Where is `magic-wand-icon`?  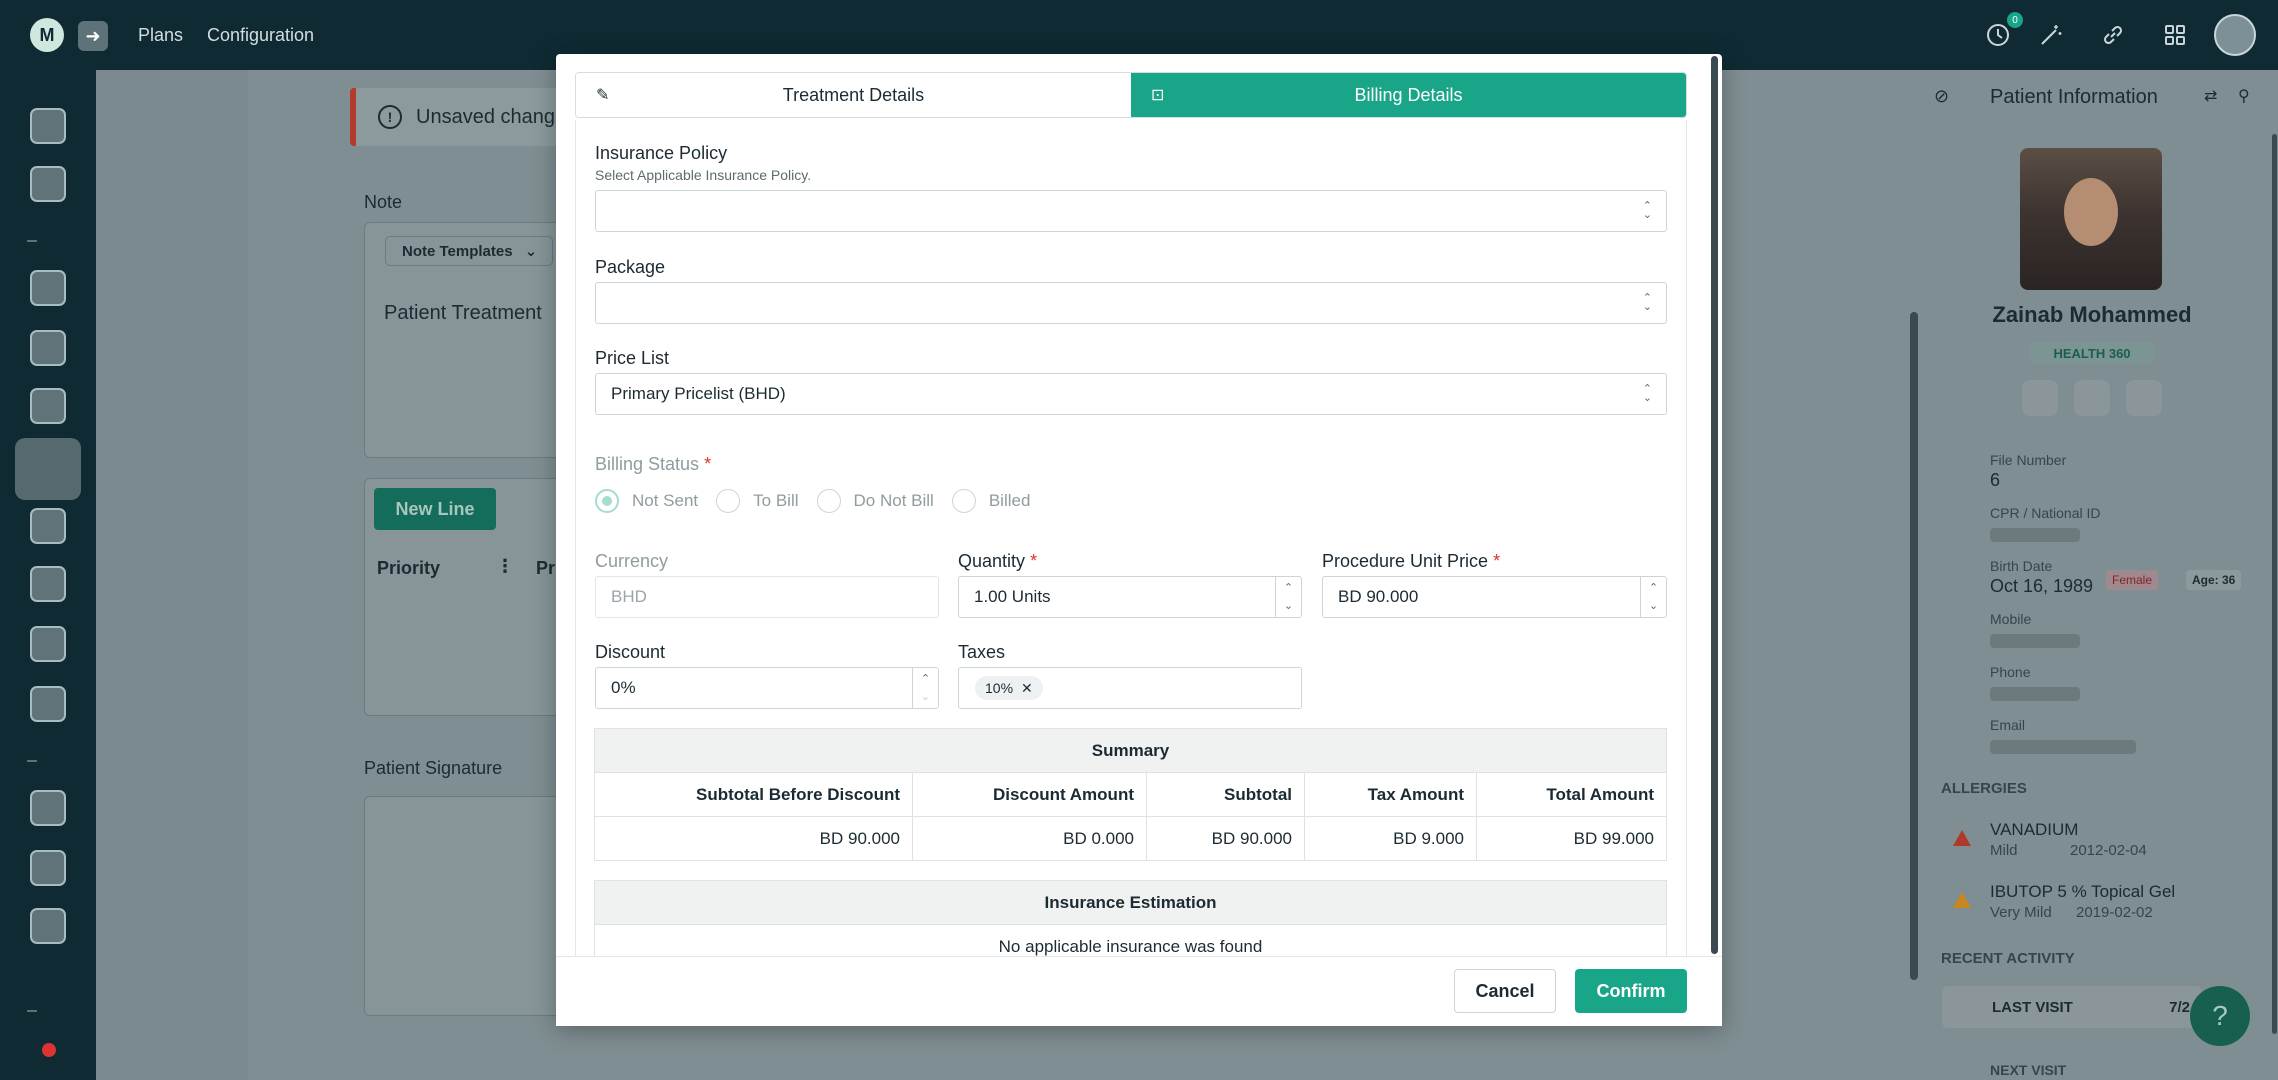 magic-wand-icon is located at coordinates (2051, 35).